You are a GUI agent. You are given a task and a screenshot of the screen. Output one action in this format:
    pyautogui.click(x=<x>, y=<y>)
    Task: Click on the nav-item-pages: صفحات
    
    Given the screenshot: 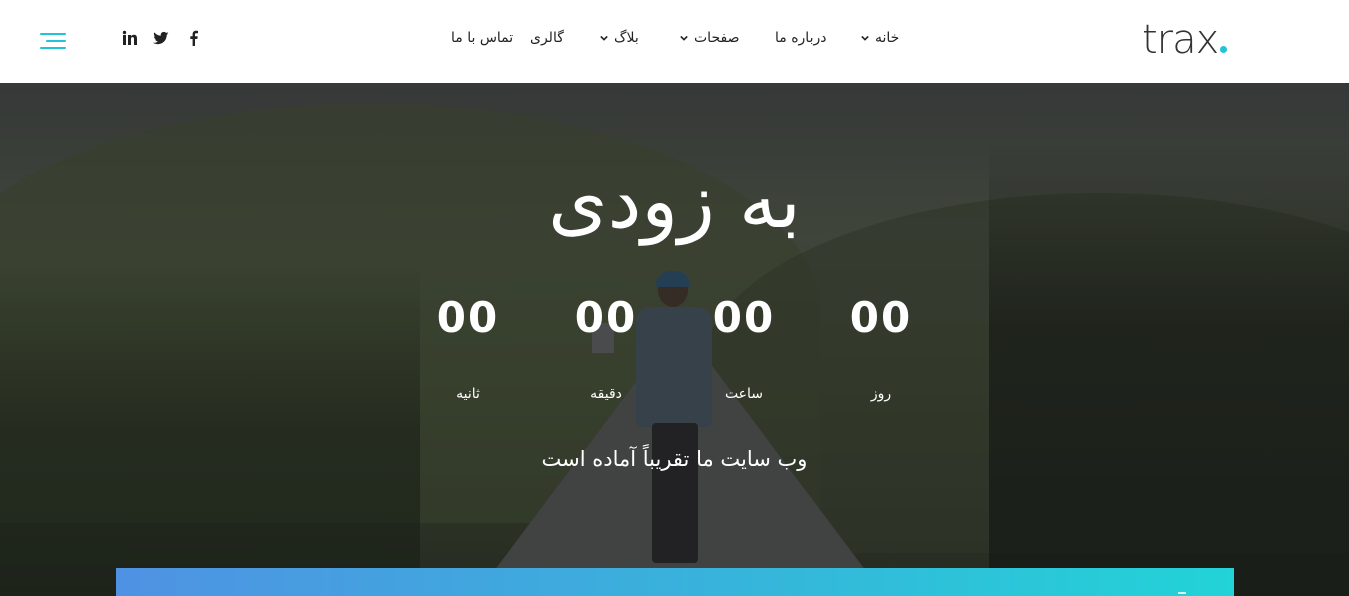 What is the action you would take?
    pyautogui.click(x=709, y=38)
    